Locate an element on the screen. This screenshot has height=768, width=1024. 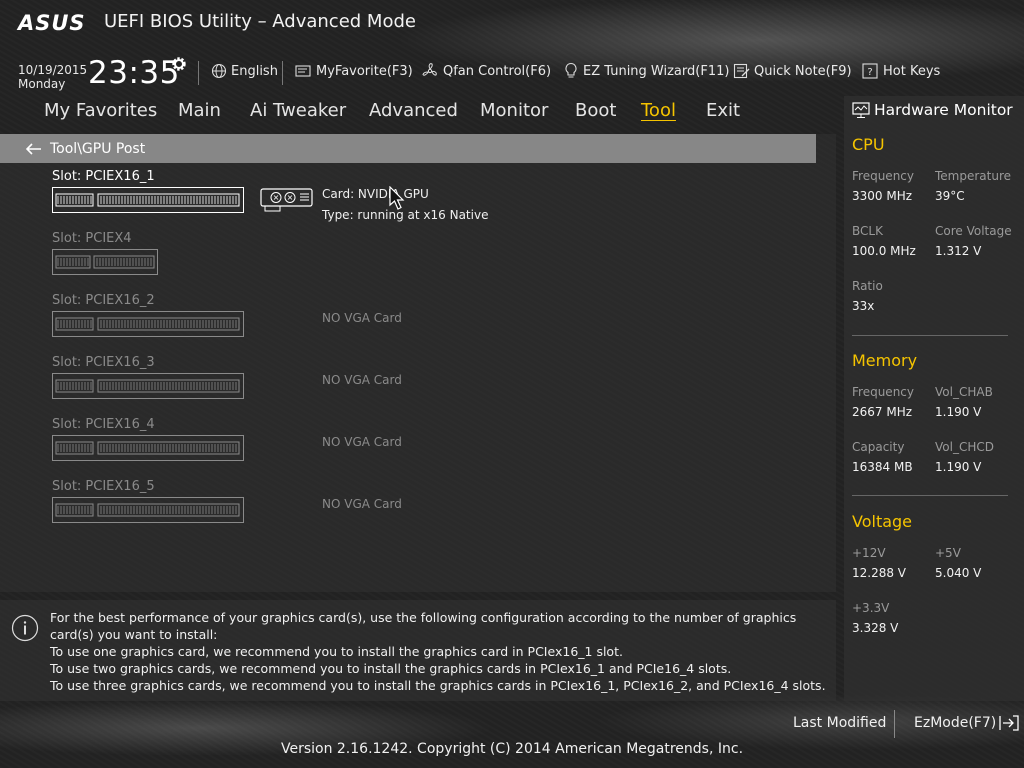
date-display: 10/19/2015 Monday is located at coordinates (52, 77).